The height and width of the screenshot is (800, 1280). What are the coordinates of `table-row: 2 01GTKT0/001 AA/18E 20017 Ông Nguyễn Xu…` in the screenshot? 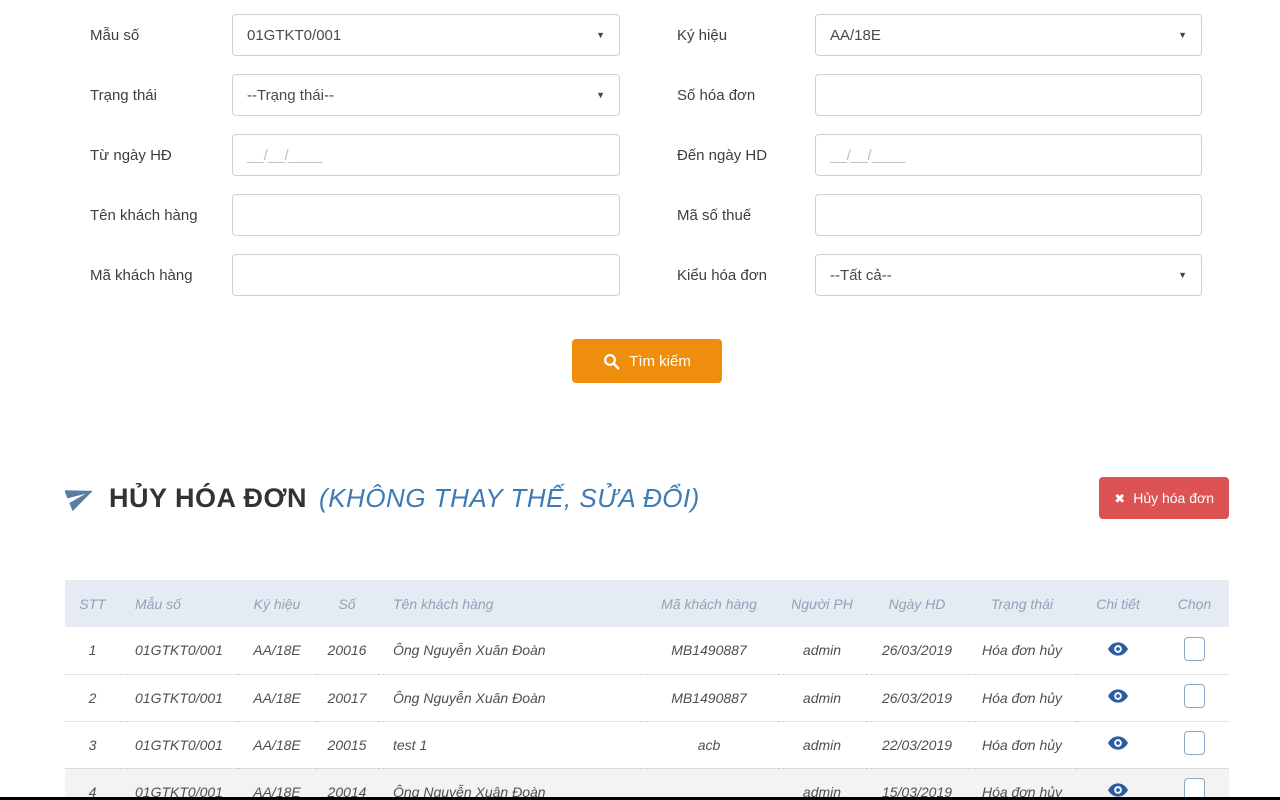 It's located at (647, 698).